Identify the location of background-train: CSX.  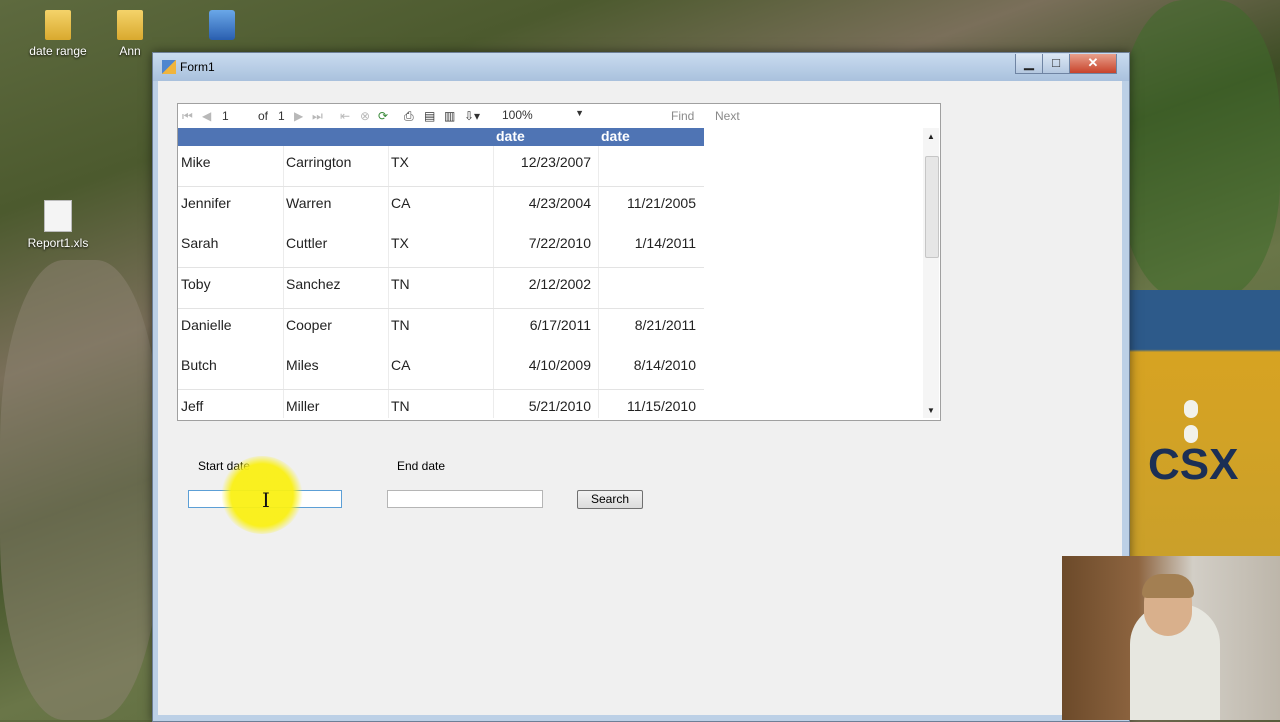
(1205, 425).